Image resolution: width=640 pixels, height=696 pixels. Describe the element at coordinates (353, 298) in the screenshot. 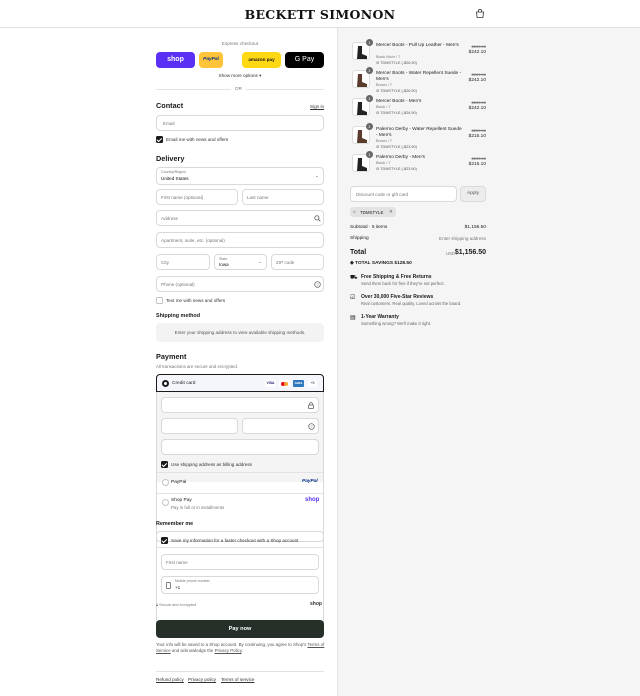

I see `review-icon: ☑` at that location.